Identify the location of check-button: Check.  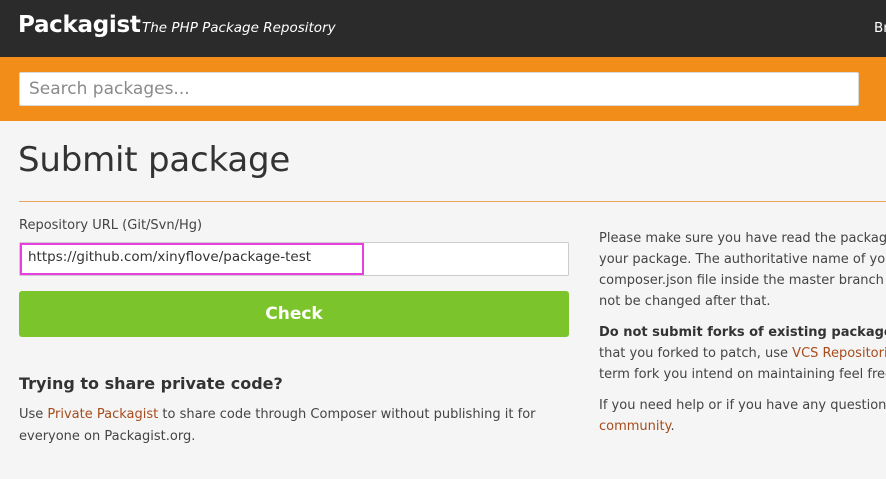
(294, 314).